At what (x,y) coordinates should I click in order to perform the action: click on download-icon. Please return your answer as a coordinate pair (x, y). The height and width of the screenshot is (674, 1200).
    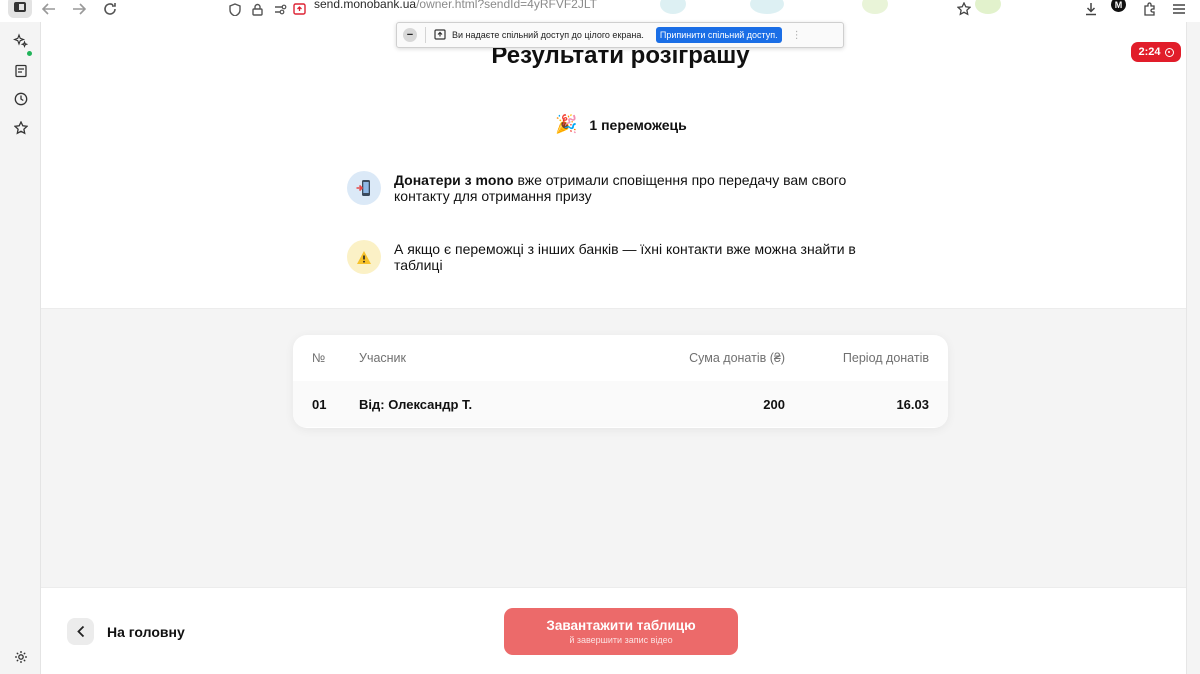
    Looking at the image, I should click on (1091, 9).